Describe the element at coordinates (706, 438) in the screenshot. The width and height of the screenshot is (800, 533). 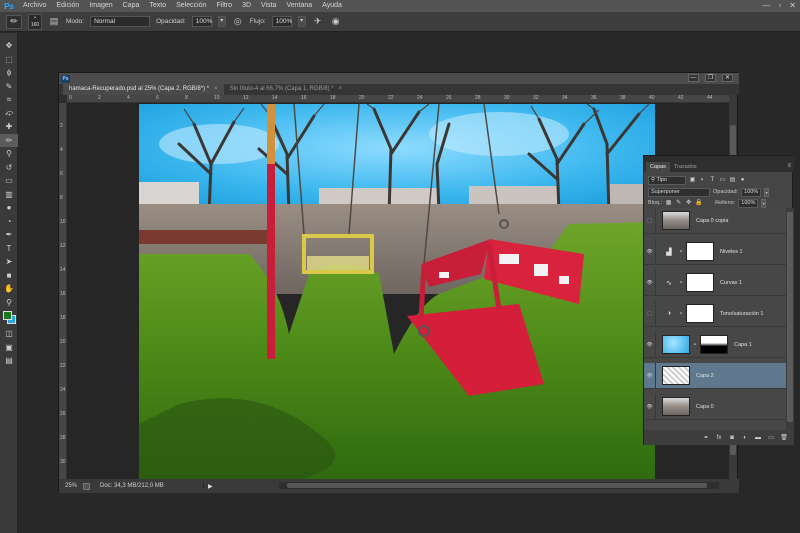
I see `link-layers-icon: ⚭` at that location.